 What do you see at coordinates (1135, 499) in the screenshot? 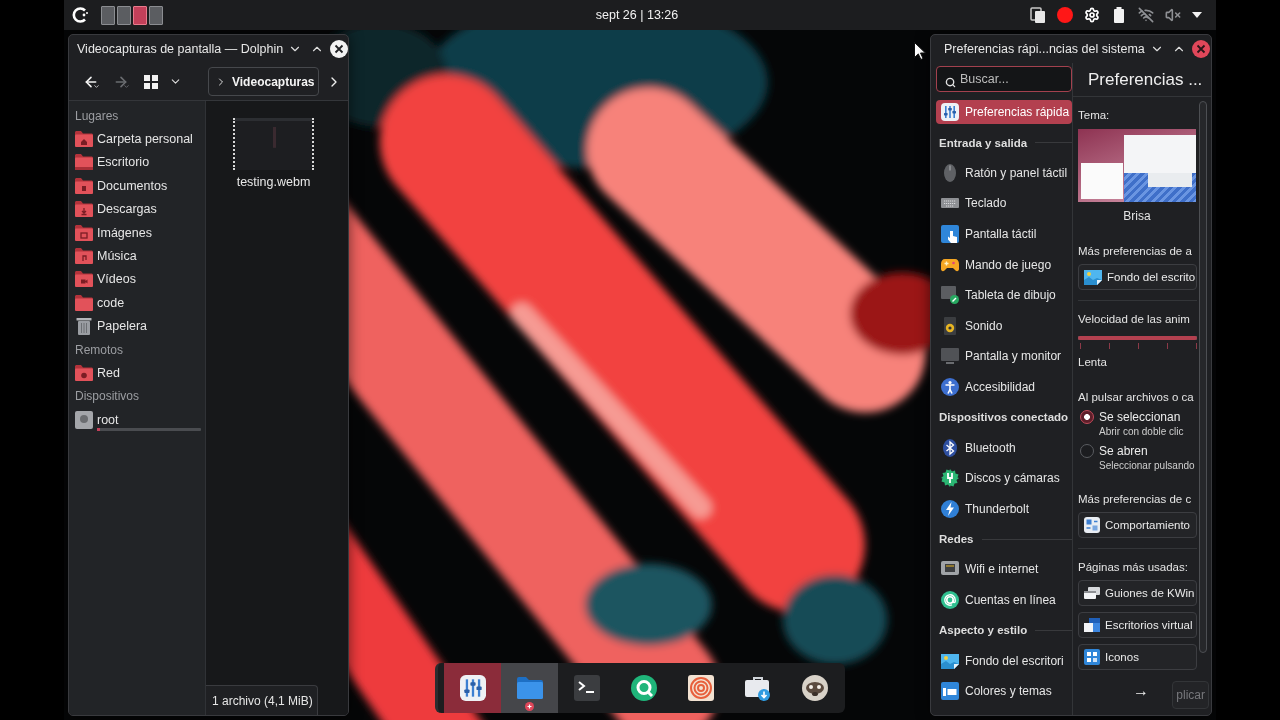
I see `setting-label: Más preferencias de c` at bounding box center [1135, 499].